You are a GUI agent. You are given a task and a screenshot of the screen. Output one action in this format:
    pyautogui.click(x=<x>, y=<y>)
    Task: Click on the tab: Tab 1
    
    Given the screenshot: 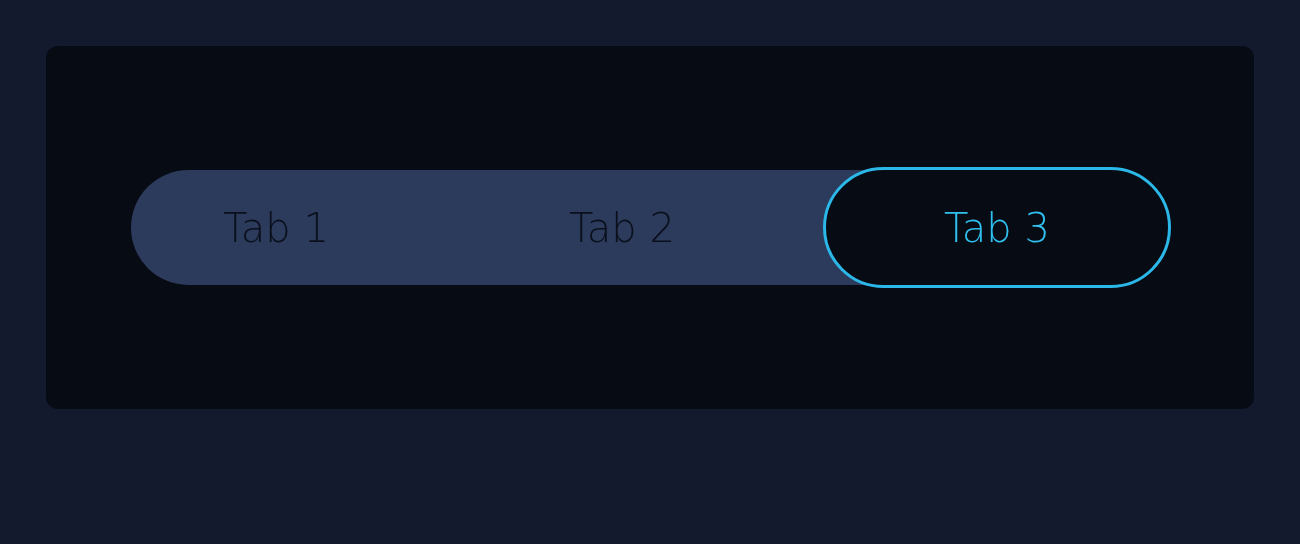 What is the action you would take?
    pyautogui.click(x=276, y=227)
    